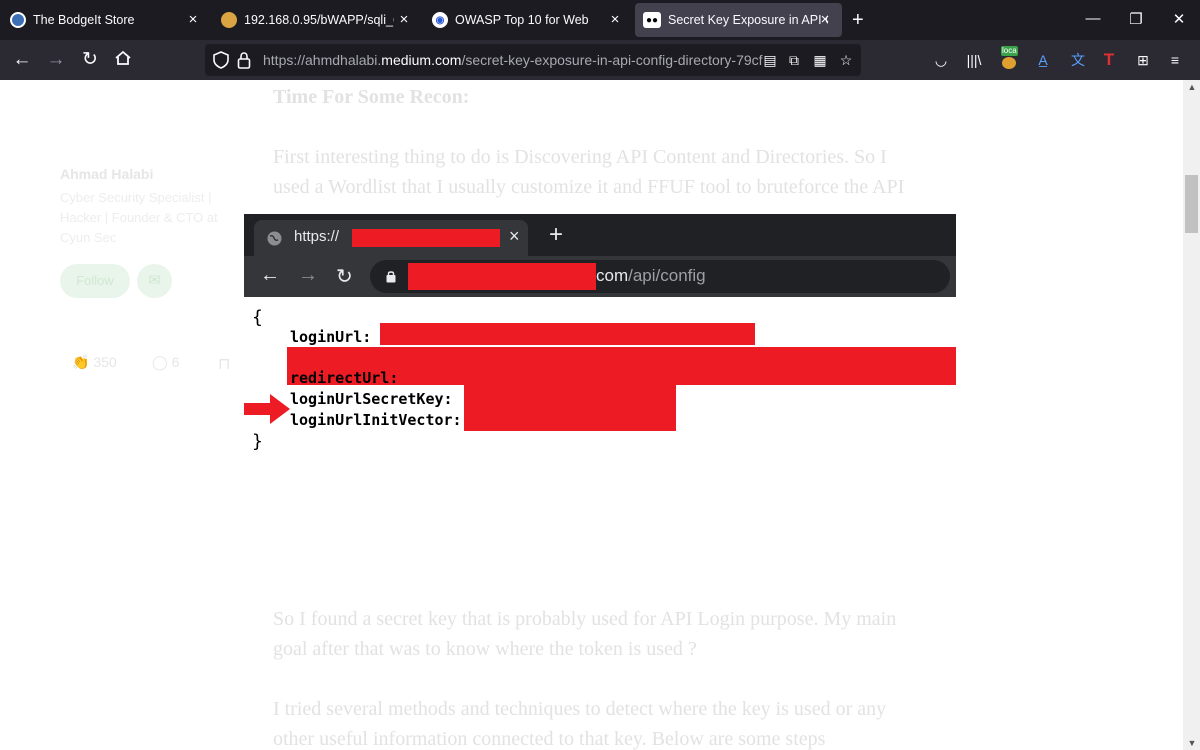 This screenshot has height=750, width=1200. Describe the element at coordinates (794, 60) in the screenshot. I see `translate-page-icon: ⧉` at that location.